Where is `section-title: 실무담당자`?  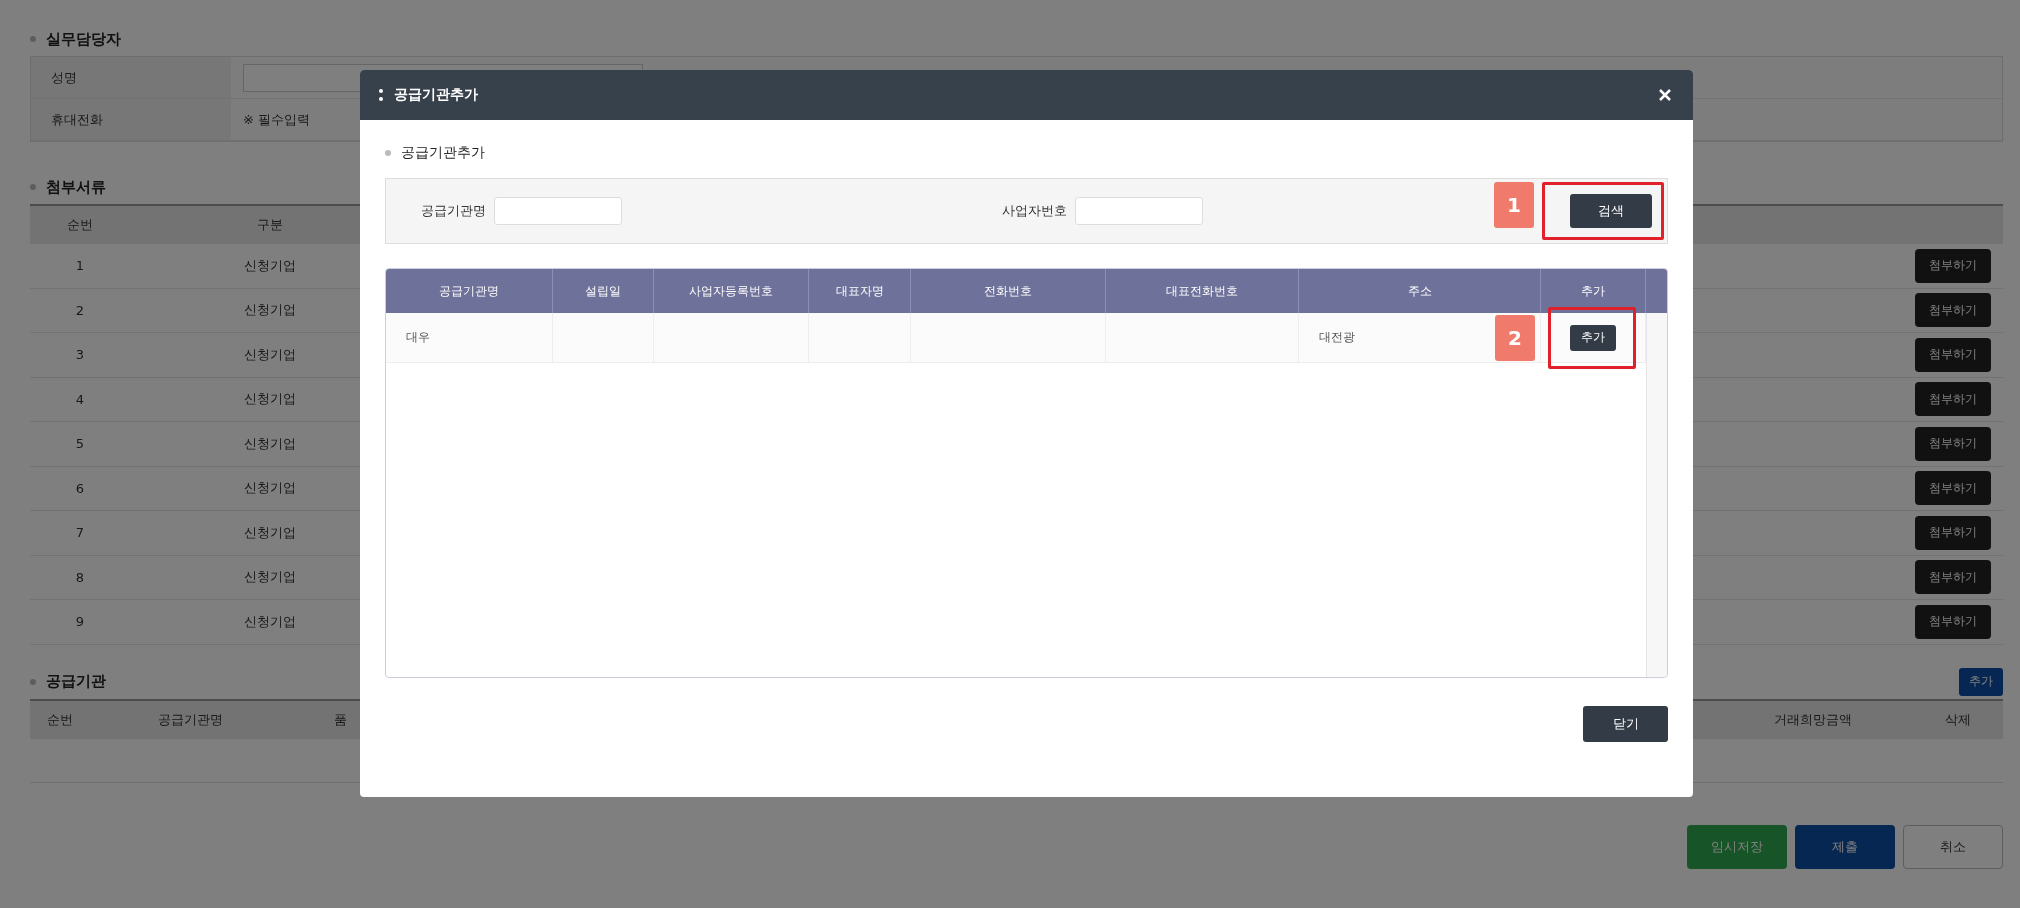
section-title: 실무담당자 is located at coordinates (83, 39).